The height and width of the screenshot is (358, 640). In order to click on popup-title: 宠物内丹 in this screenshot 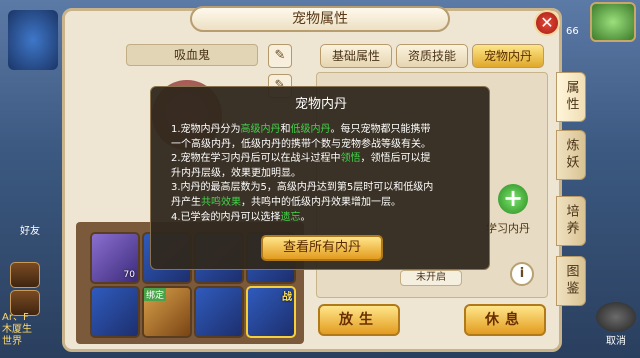, I will do `click(320, 104)`.